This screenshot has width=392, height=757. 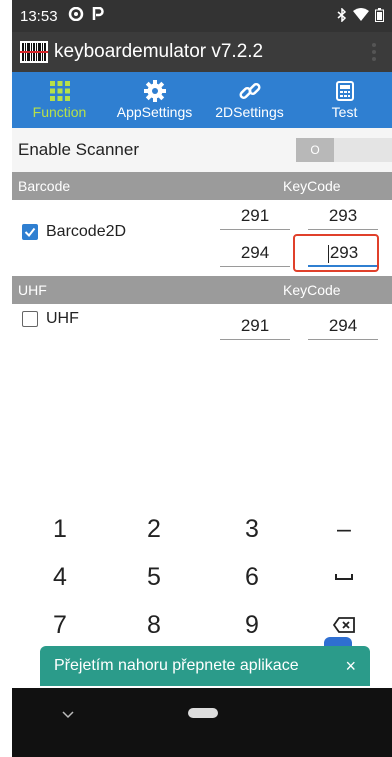 I want to click on uhf-keycode-header: KeyCode, so click(x=312, y=290).